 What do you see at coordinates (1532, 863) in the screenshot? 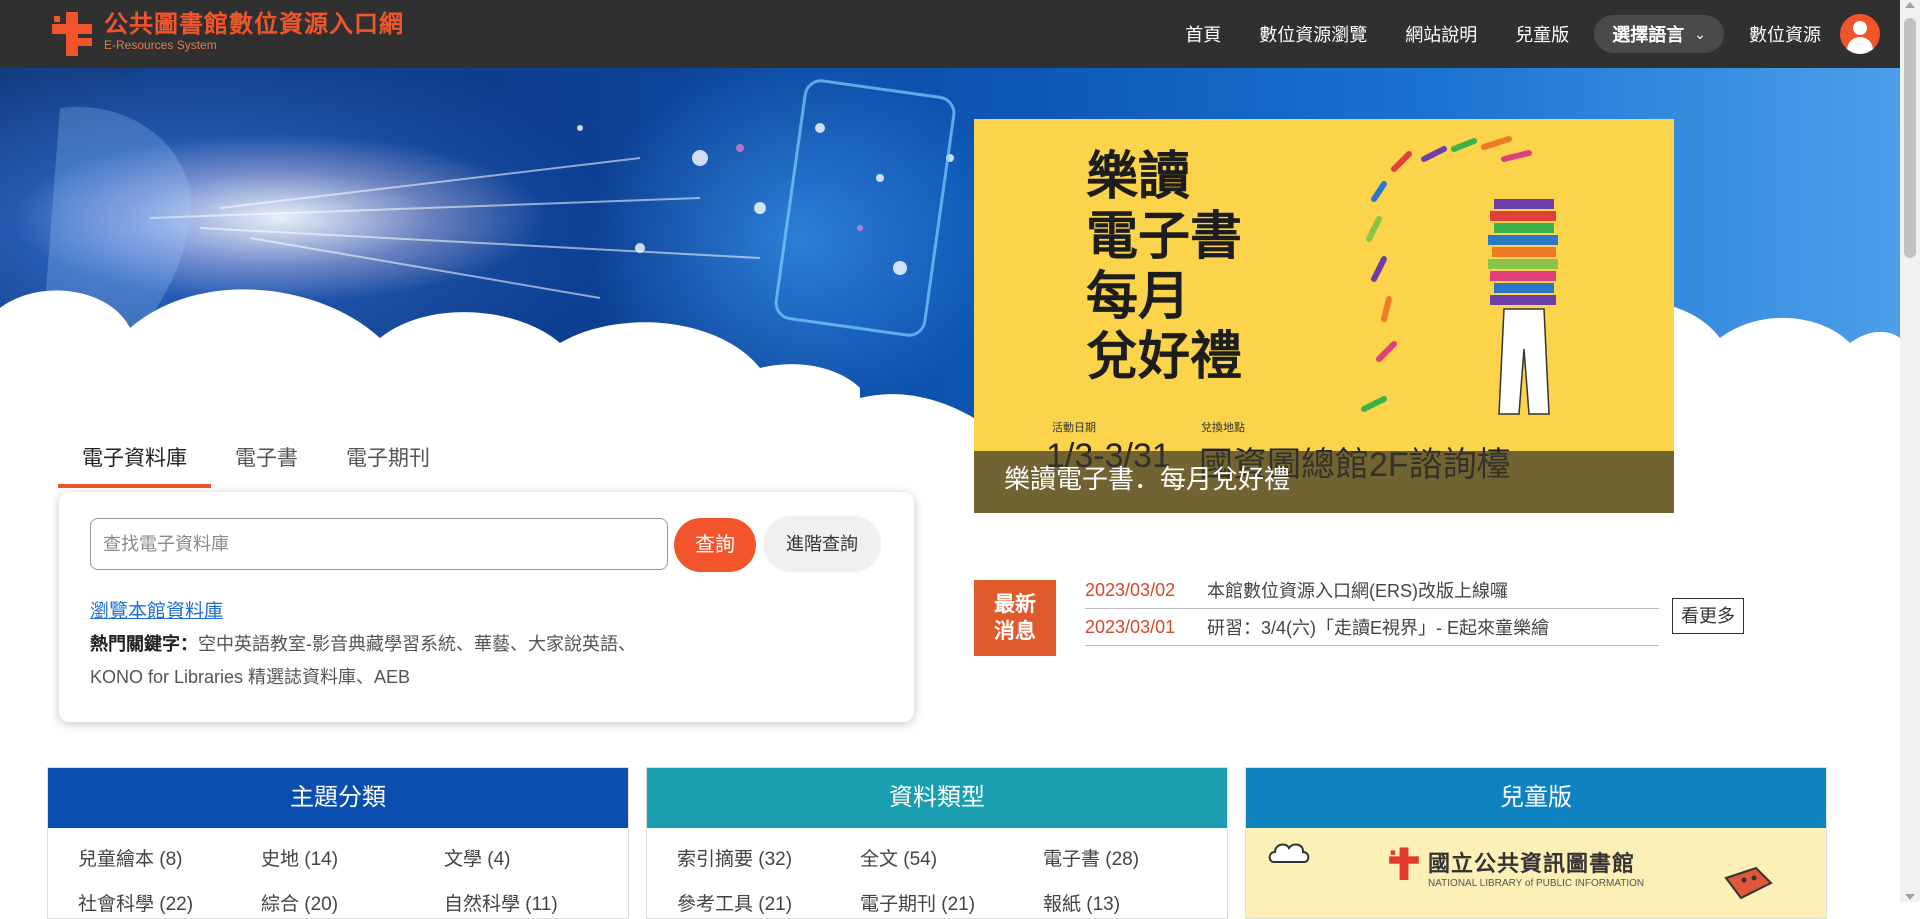
I see `kids-logo-title: 國立公共資訊圖書館` at bounding box center [1532, 863].